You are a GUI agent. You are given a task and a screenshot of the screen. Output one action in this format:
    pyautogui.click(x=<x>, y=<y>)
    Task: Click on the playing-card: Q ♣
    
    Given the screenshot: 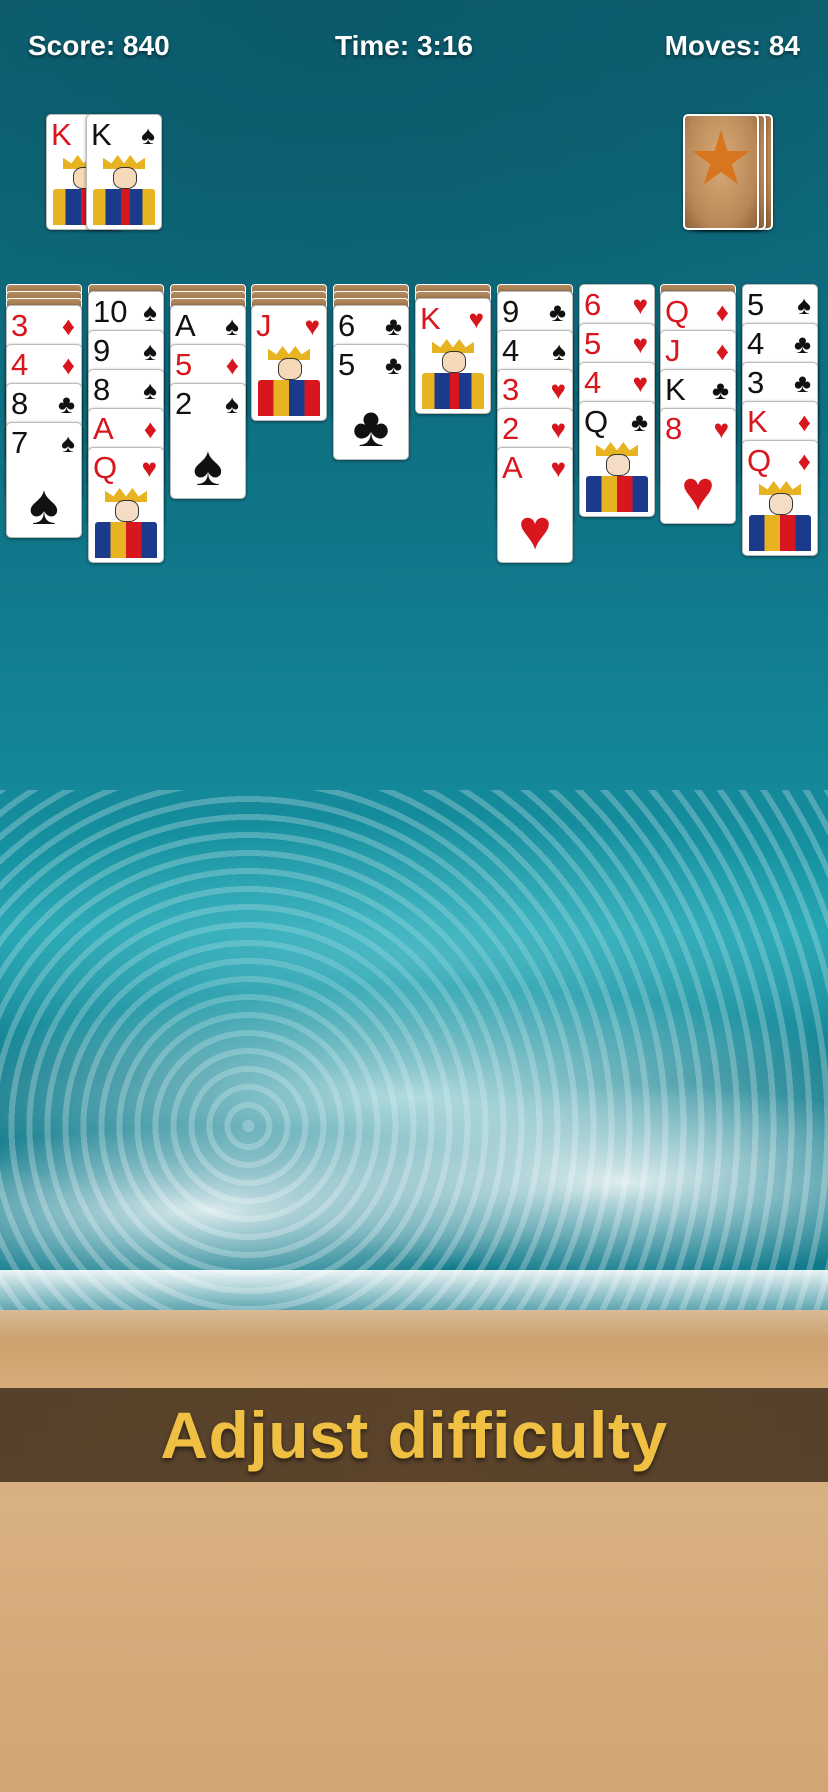 What is the action you would take?
    pyautogui.click(x=617, y=459)
    